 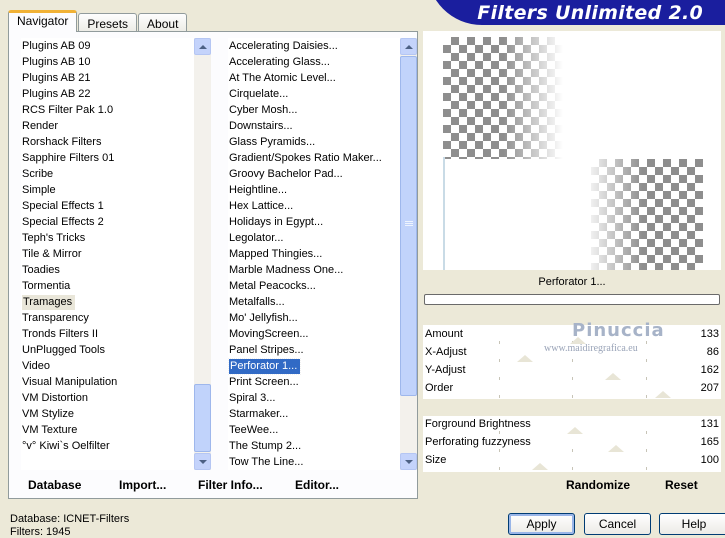 I want to click on database-button: Database, so click(x=54, y=485).